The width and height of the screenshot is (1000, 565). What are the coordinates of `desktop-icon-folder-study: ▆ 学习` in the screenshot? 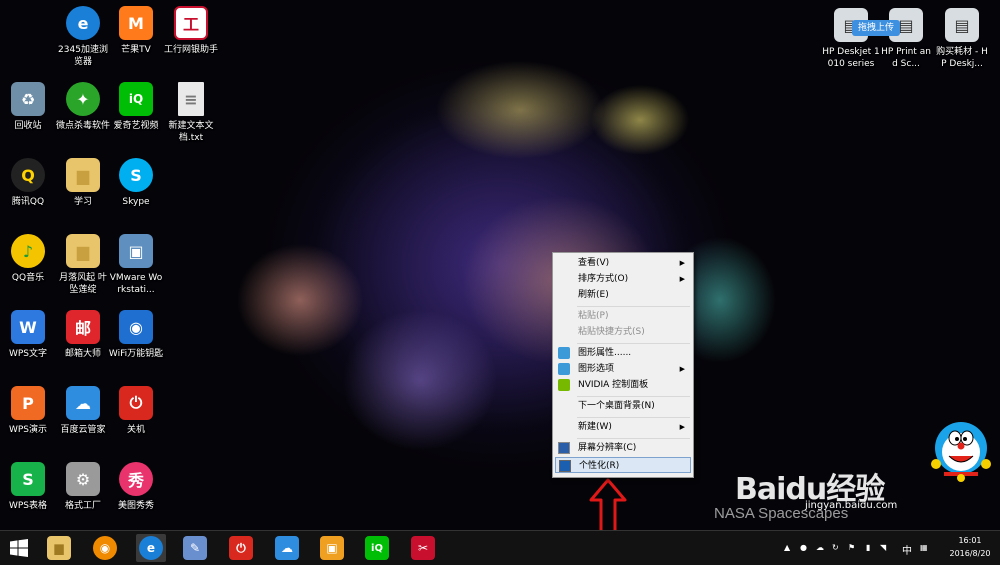 It's located at (83, 183).